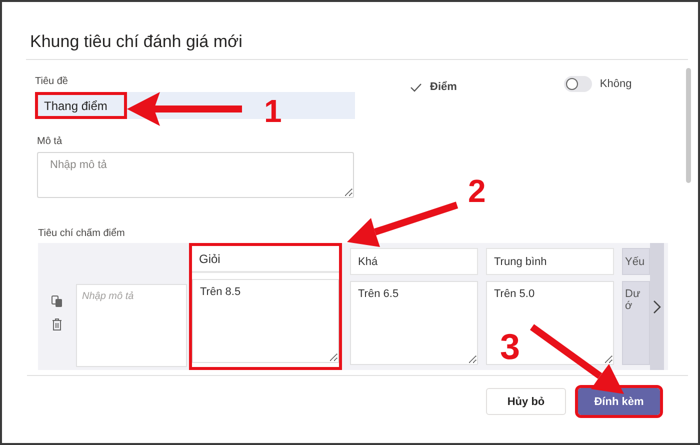 The height and width of the screenshot is (445, 700). Describe the element at coordinates (578, 84) in the screenshot. I see `toggle-switch` at that location.